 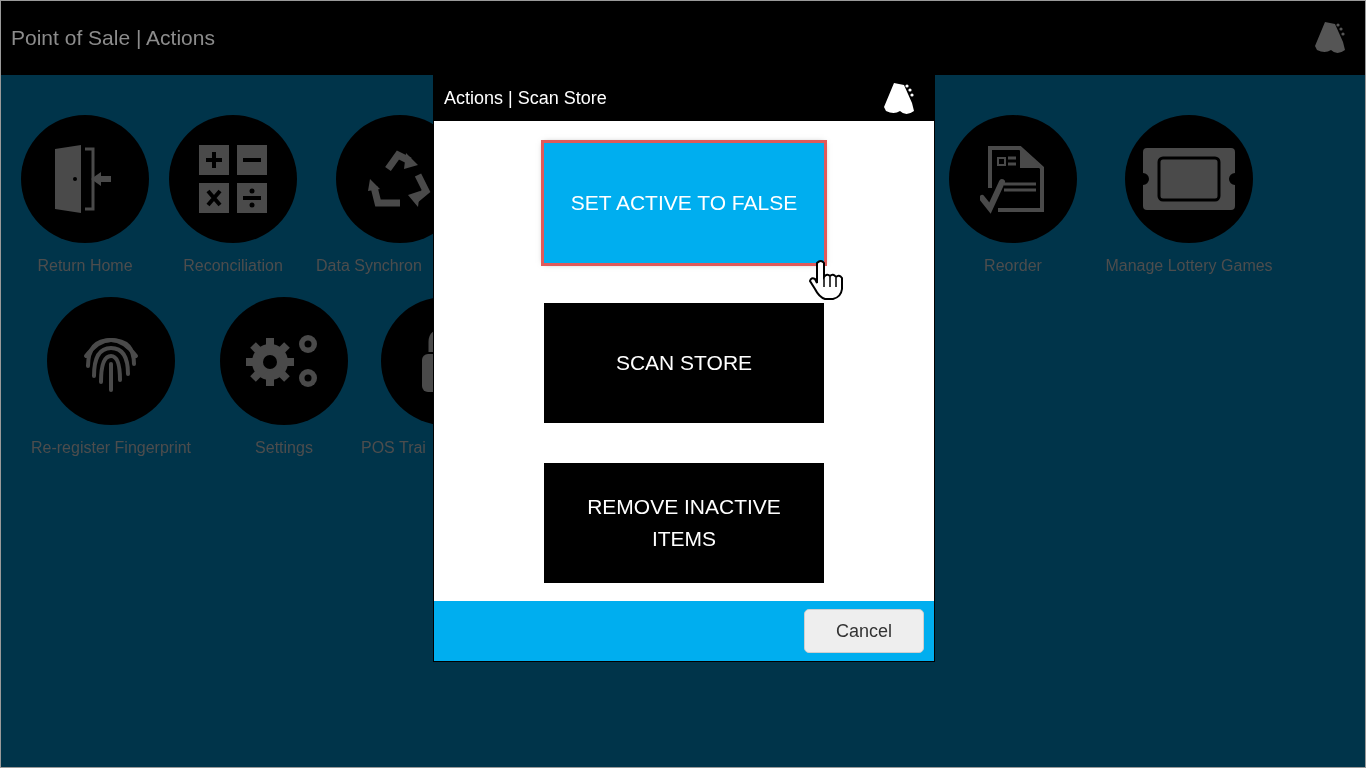 I want to click on ticket-icon, so click(x=1189, y=179).